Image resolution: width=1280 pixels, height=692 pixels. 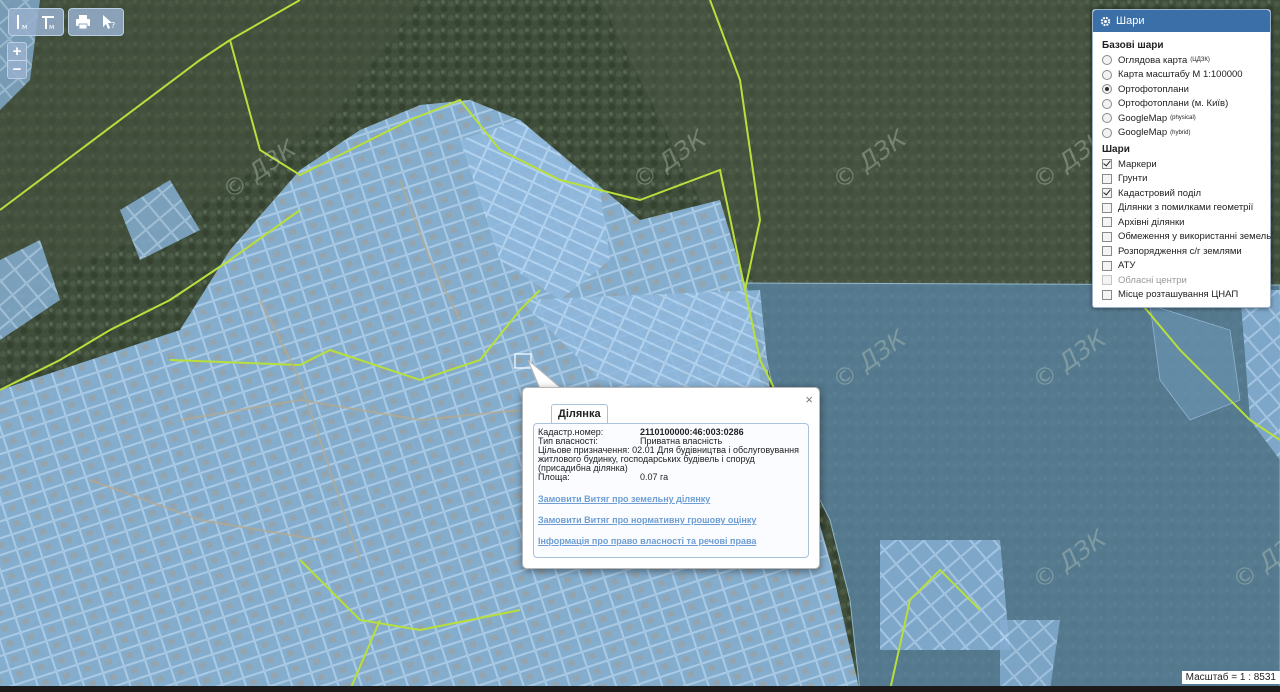 I want to click on base-layer-option: Ортофотоплани, so click(x=1182, y=89).